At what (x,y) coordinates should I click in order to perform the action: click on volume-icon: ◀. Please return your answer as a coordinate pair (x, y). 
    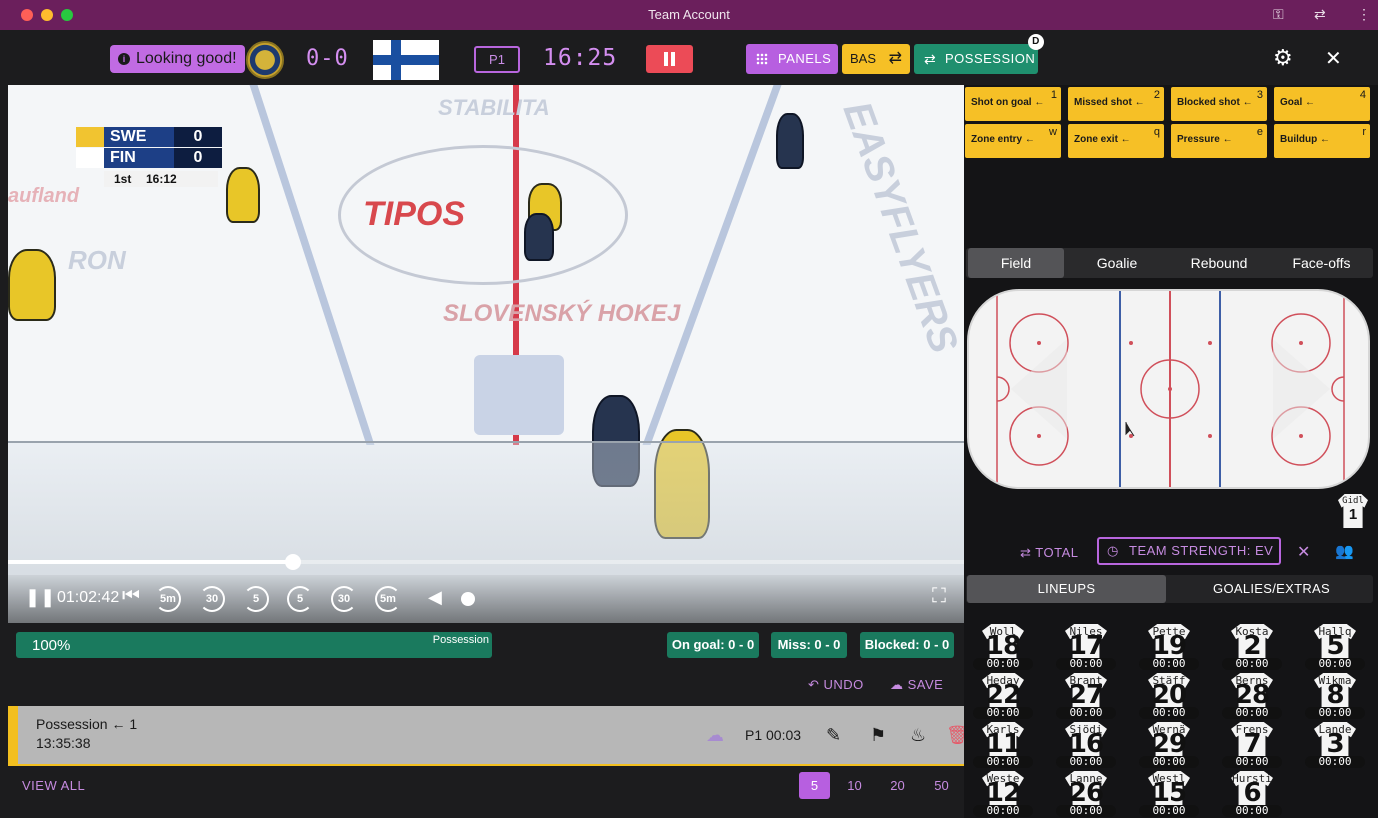
    Looking at the image, I should click on (435, 597).